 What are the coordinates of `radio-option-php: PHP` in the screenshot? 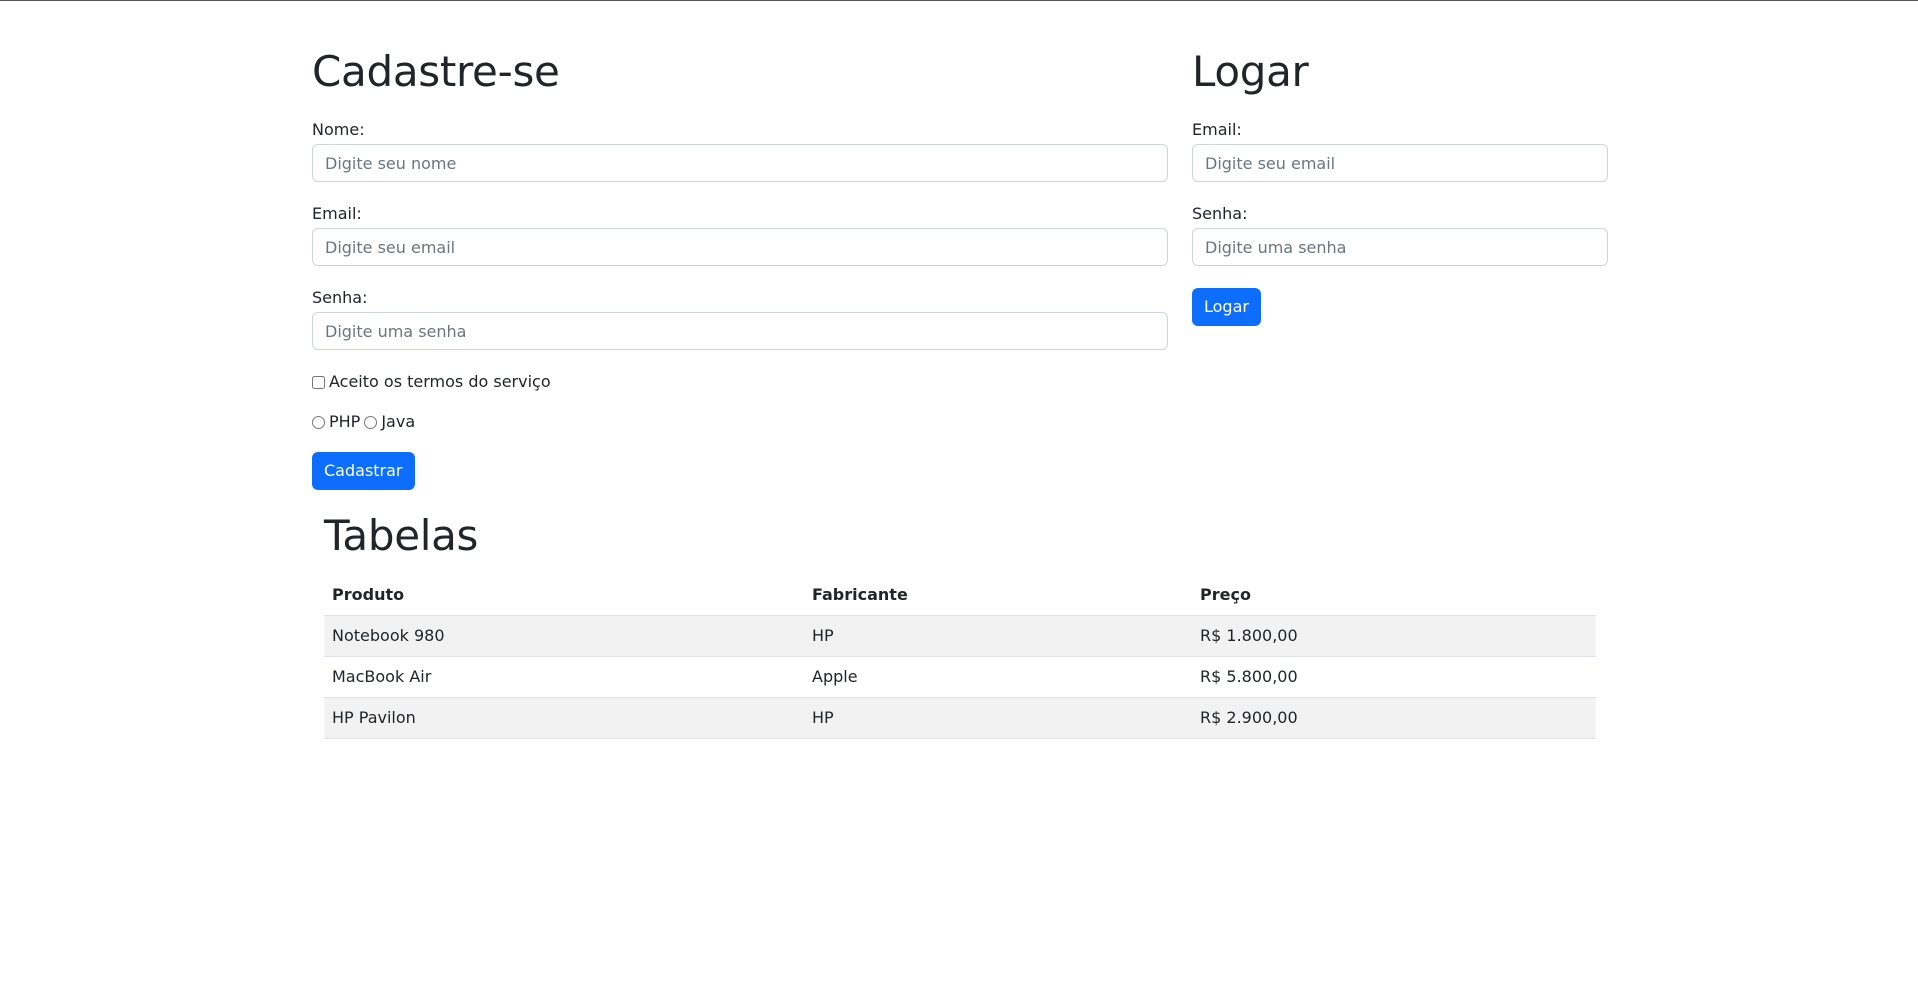 It's located at (336, 422).